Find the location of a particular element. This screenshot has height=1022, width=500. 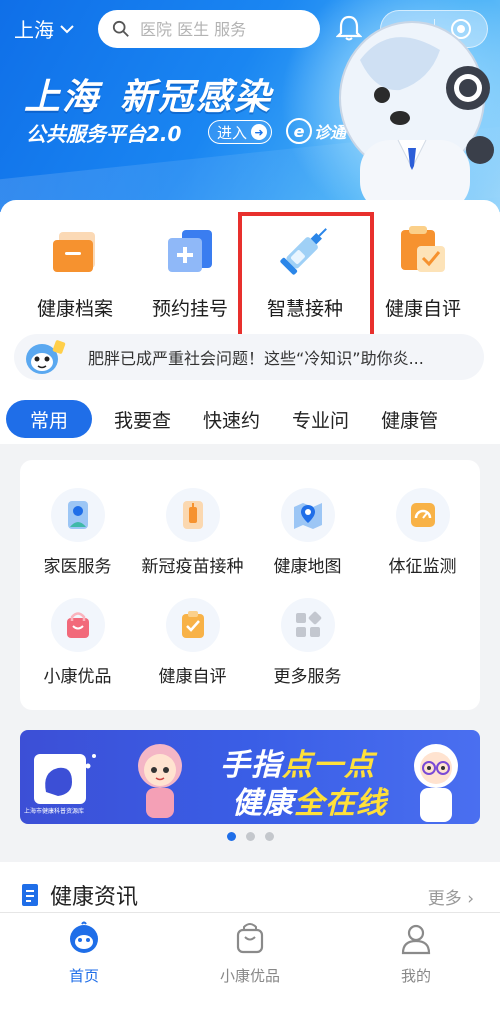

category-tabs: 常用 我要查 快速约 专业问 健康管 is located at coordinates (250, 419).